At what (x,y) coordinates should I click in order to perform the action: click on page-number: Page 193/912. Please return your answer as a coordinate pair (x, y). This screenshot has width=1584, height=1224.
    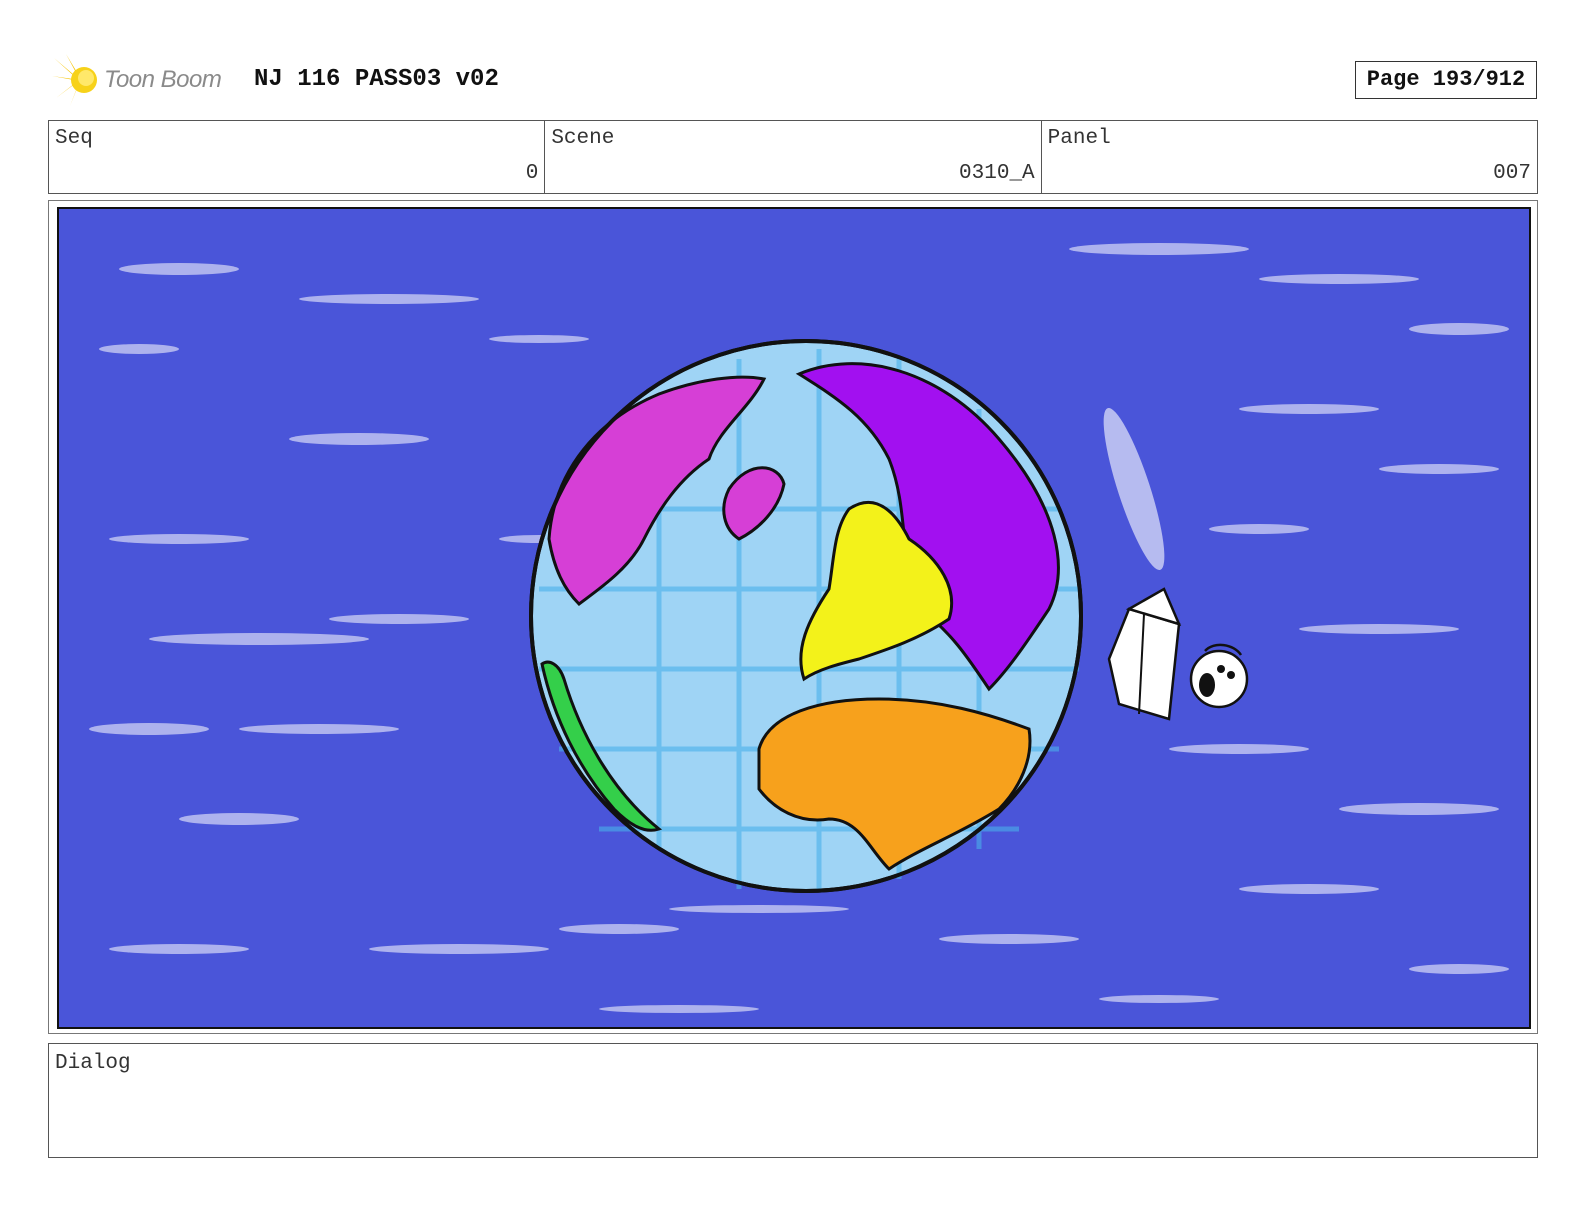
    Looking at the image, I should click on (1446, 80).